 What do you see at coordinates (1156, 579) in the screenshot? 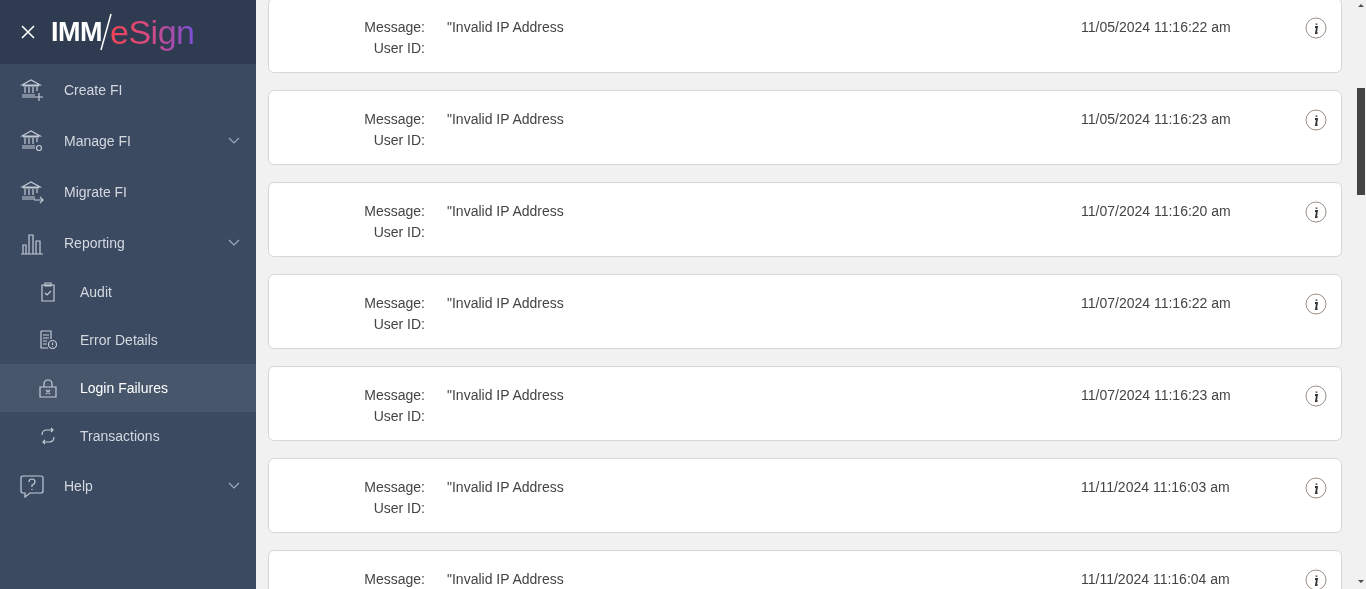
I see `timestamp: 11/11/2024 11:16:04 am` at bounding box center [1156, 579].